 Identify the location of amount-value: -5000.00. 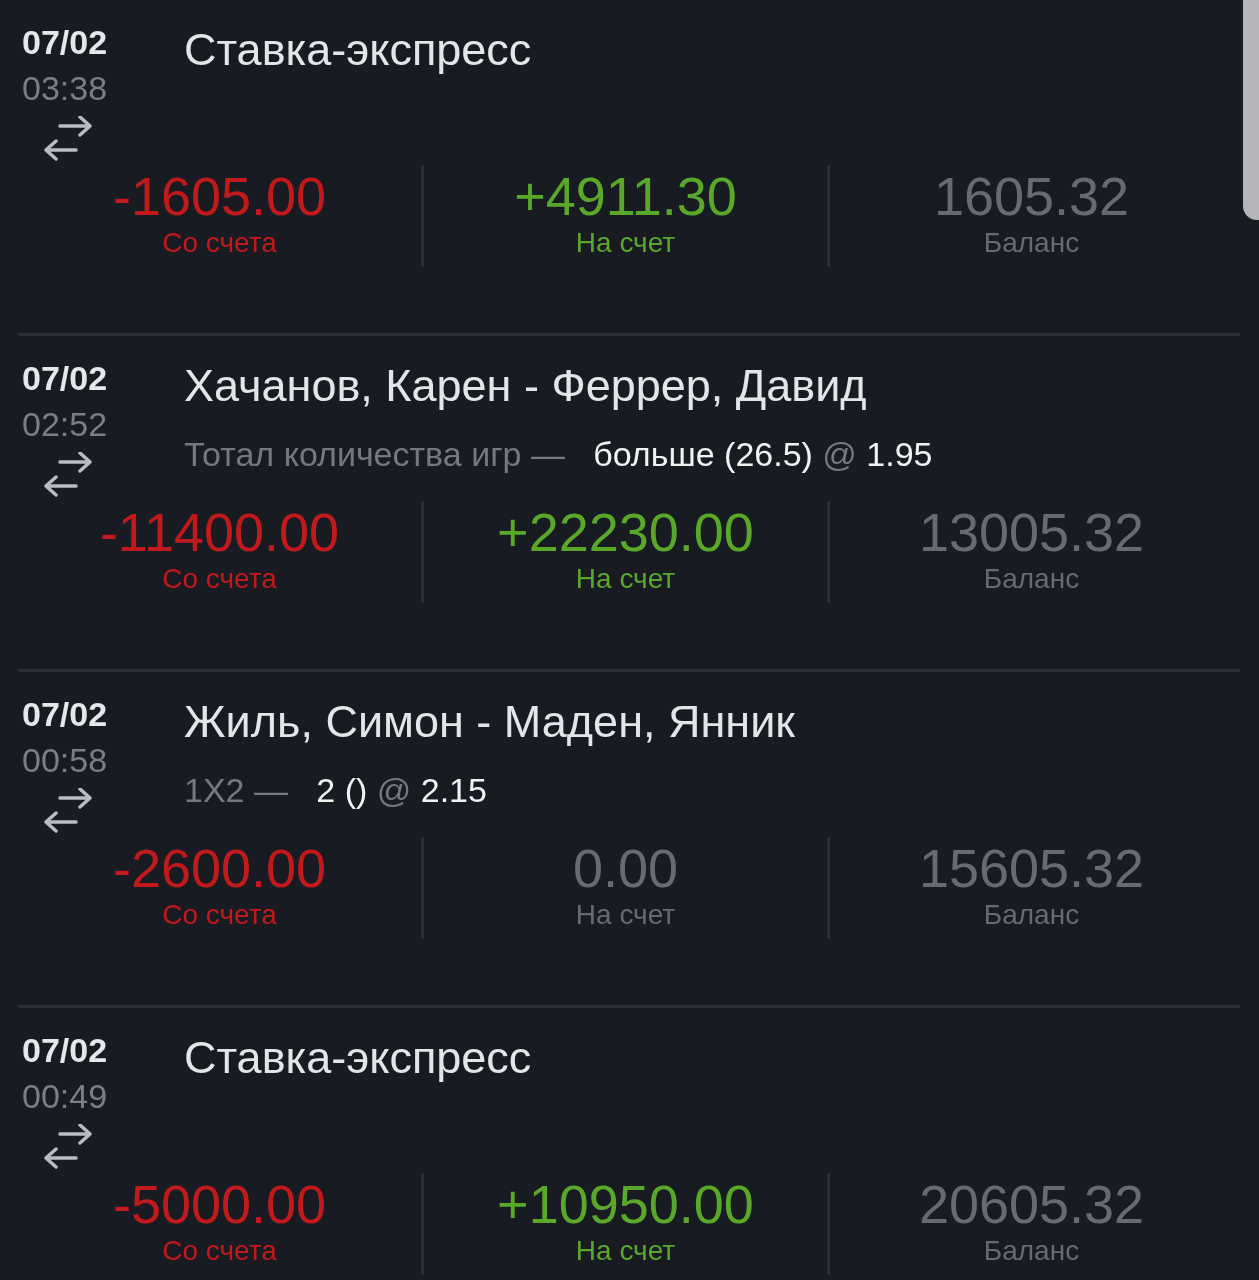
(219, 1204).